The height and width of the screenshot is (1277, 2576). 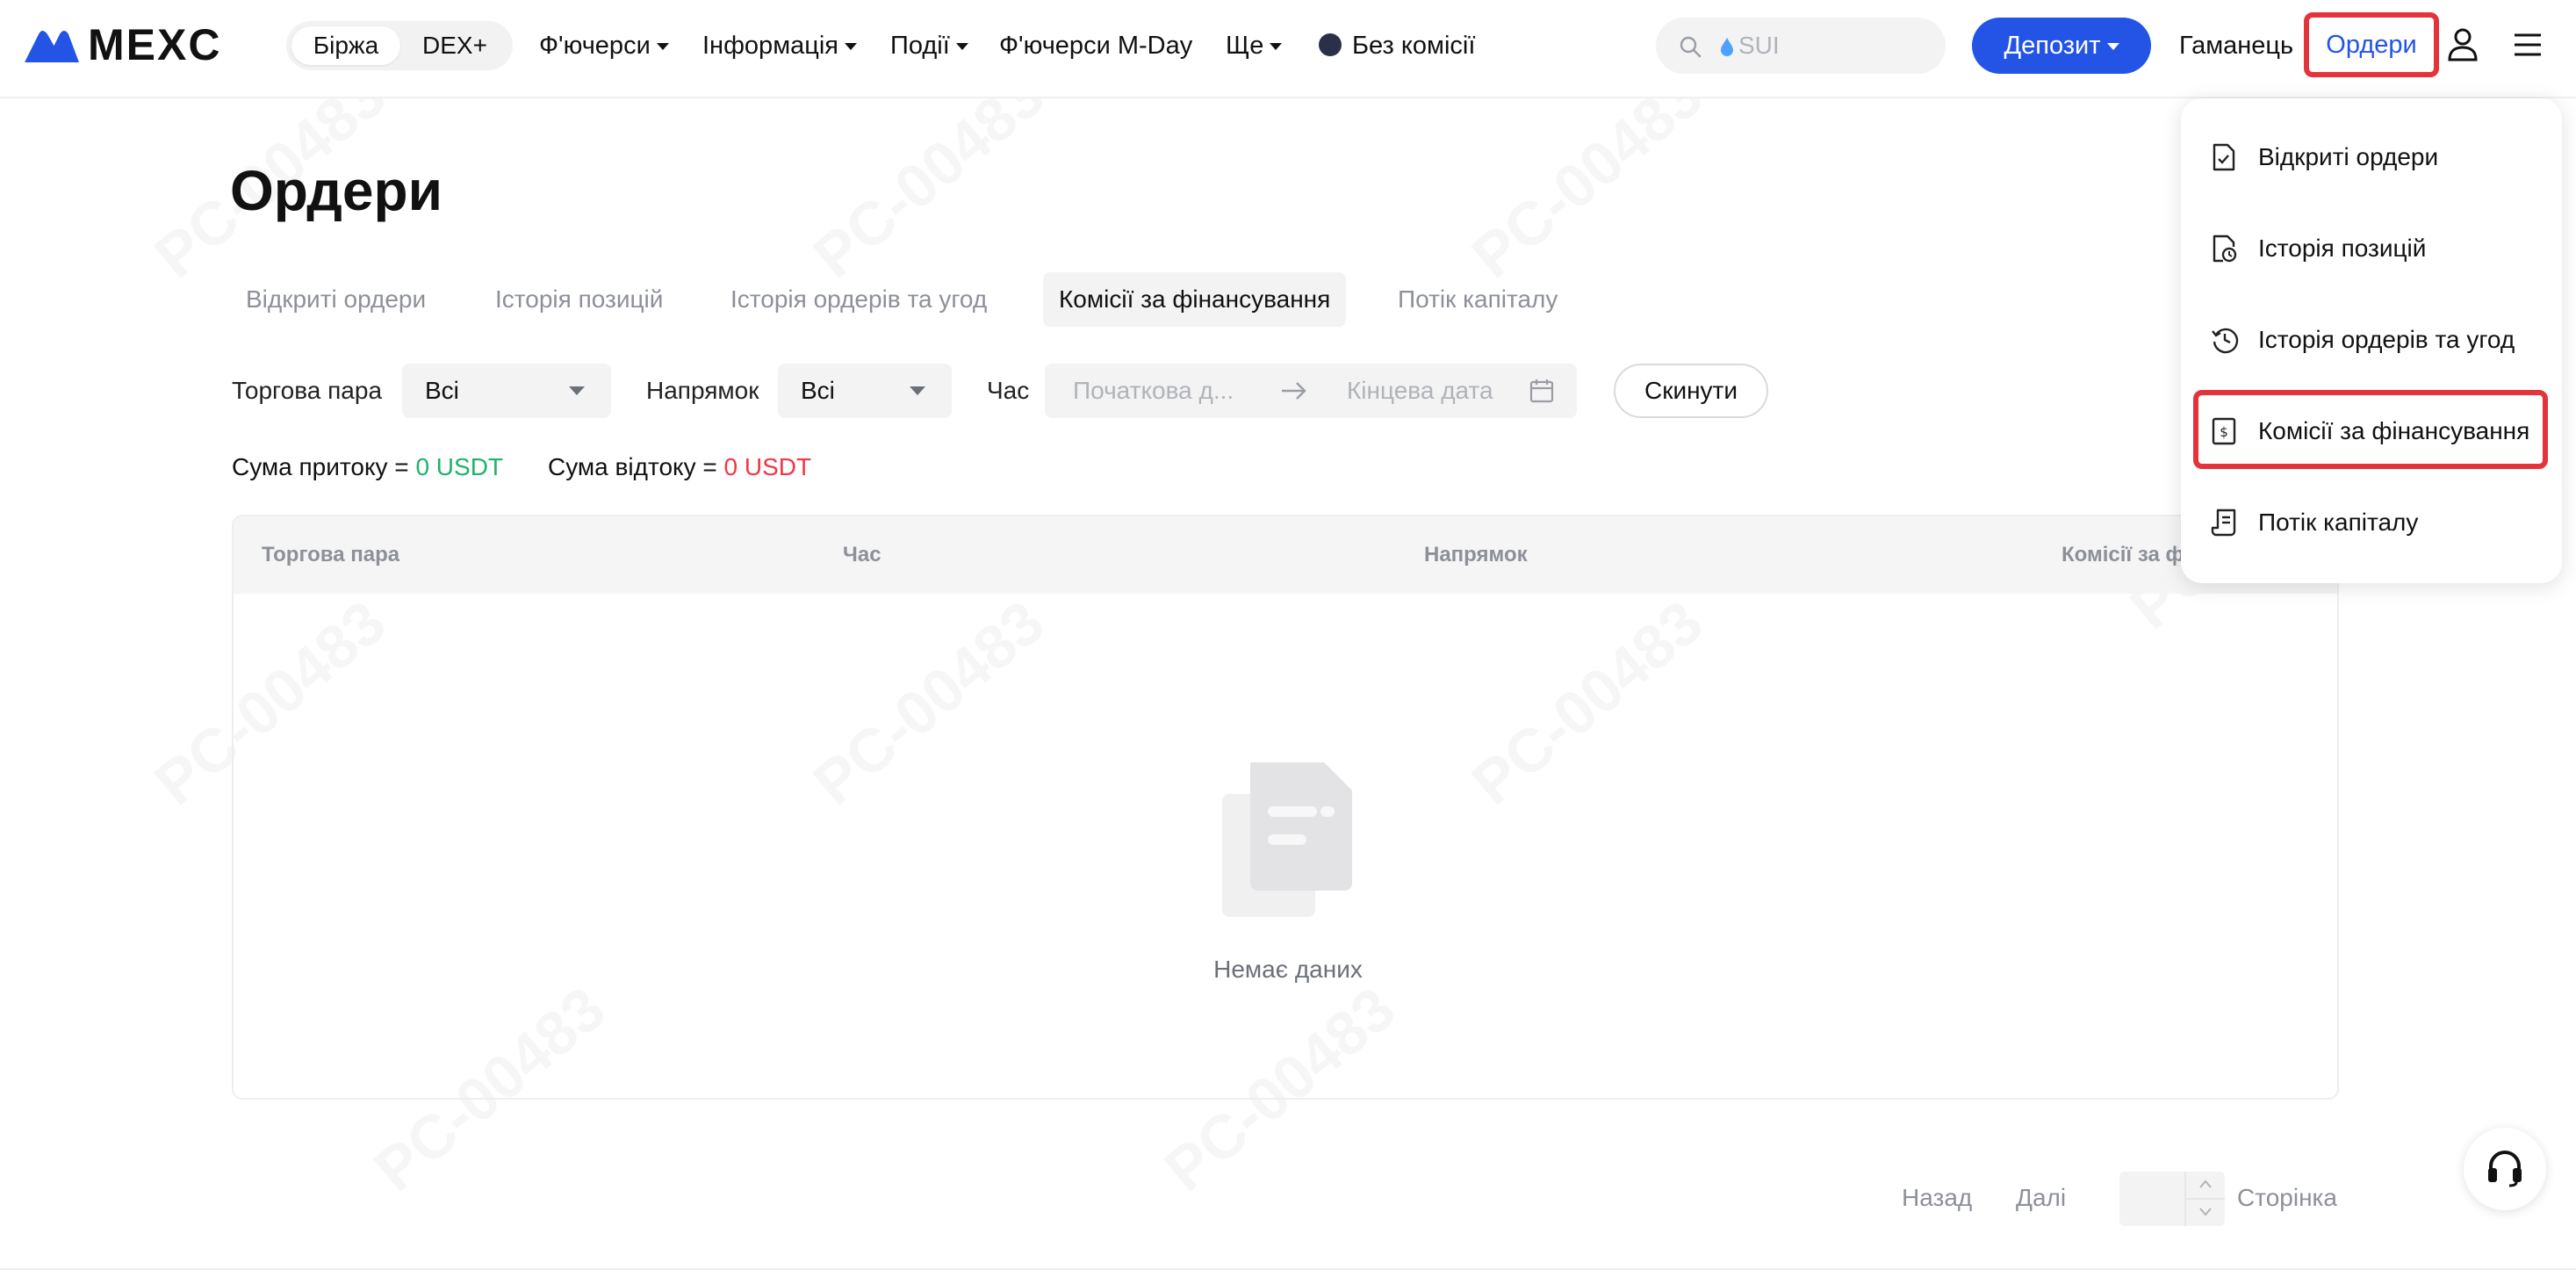 I want to click on search-input: SUI, so click(x=1801, y=46).